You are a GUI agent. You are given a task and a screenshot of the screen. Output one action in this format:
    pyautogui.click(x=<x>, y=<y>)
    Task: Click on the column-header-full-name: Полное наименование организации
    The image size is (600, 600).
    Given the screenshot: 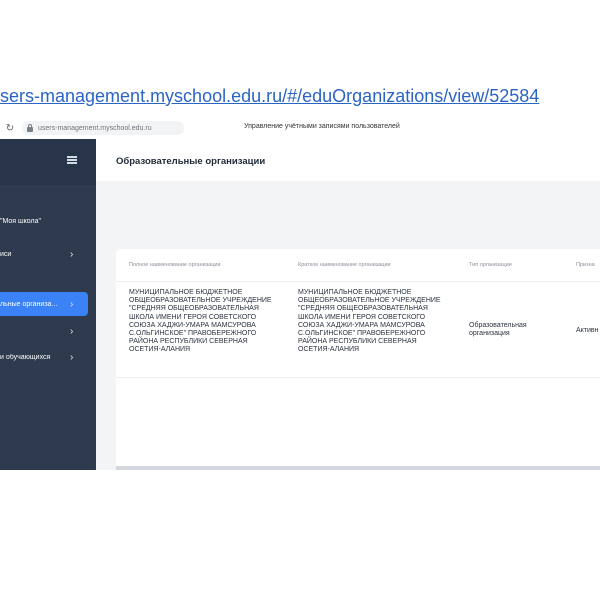 What is the action you would take?
    pyautogui.click(x=175, y=265)
    